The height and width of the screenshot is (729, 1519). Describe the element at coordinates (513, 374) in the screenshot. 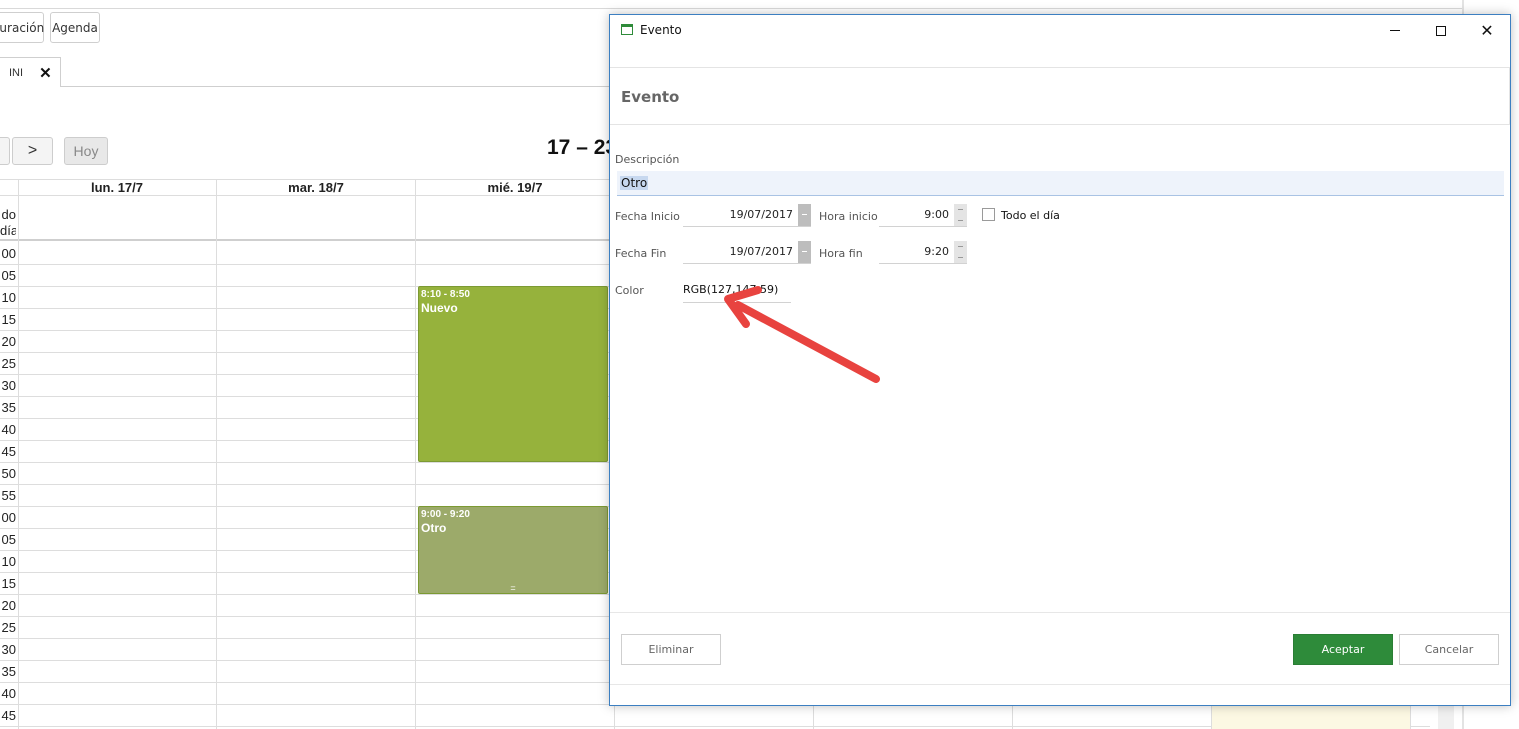

I see `event-nuevo: 8:10 - 8:50 Nuevo` at that location.